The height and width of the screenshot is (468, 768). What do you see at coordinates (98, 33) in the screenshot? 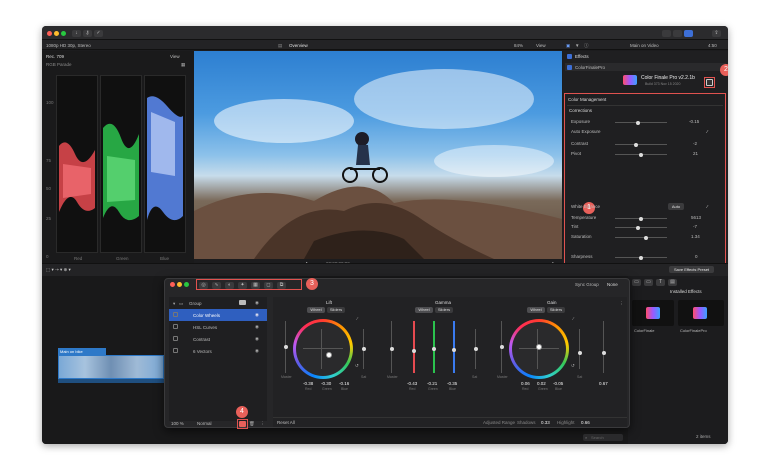
I see `check-icon: ✓` at bounding box center [98, 33].